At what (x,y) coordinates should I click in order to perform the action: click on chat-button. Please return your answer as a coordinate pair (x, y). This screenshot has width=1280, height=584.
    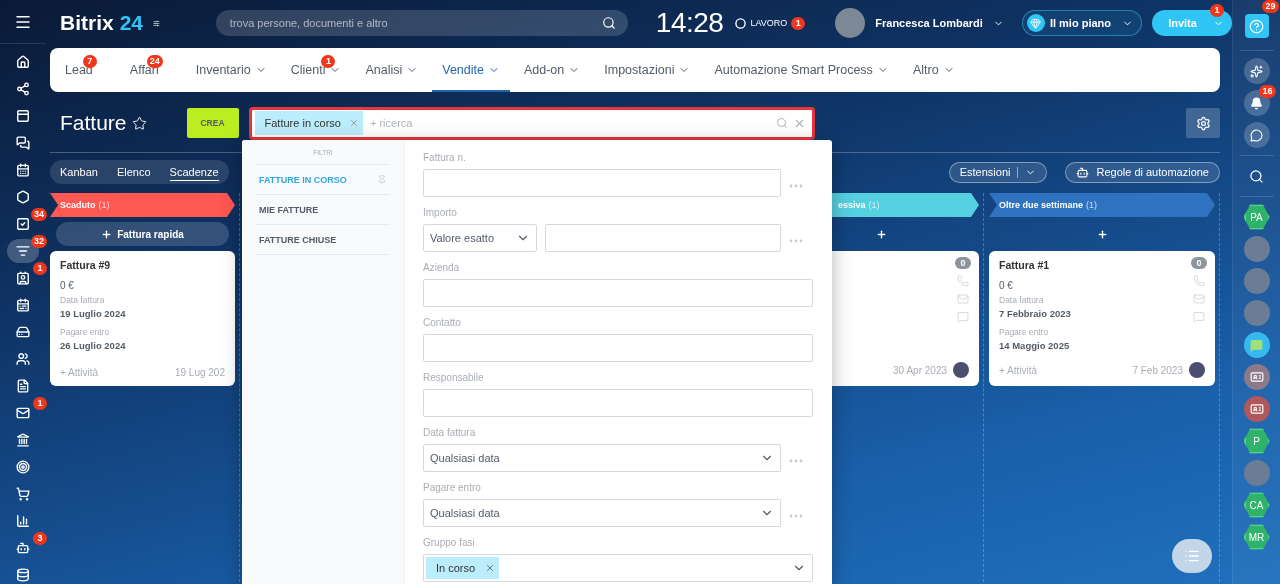
    Looking at the image, I should click on (1256, 135).